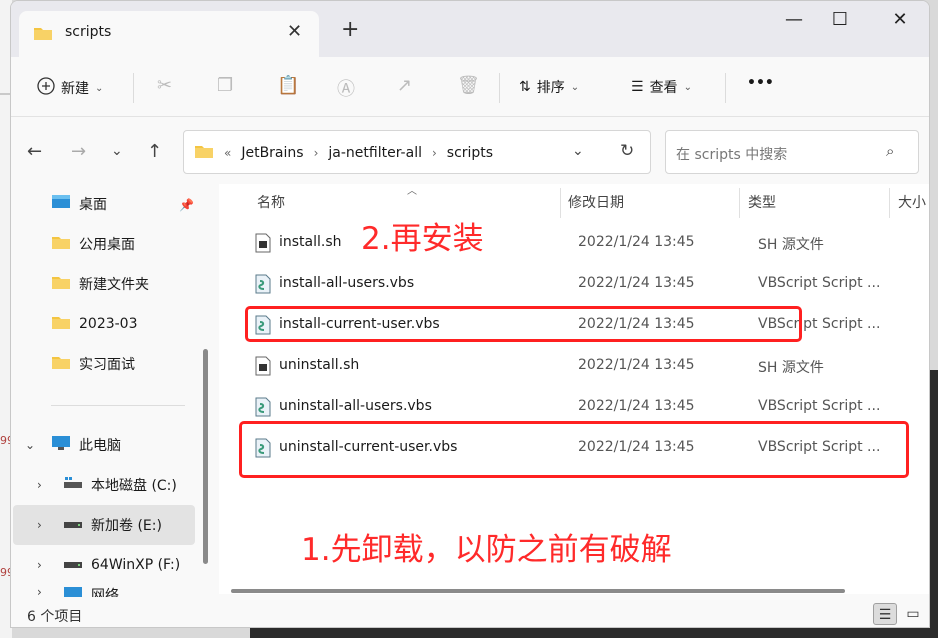 This screenshot has height=638, width=938. I want to click on sidebar-item-label: 此电脑, so click(100, 446).